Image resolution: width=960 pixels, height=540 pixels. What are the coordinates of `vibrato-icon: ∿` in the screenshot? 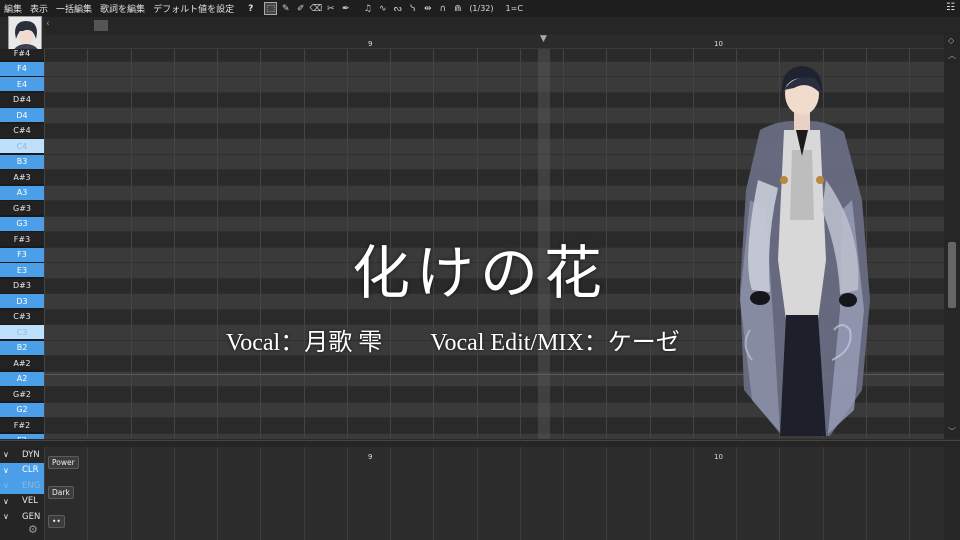 It's located at (382, 8).